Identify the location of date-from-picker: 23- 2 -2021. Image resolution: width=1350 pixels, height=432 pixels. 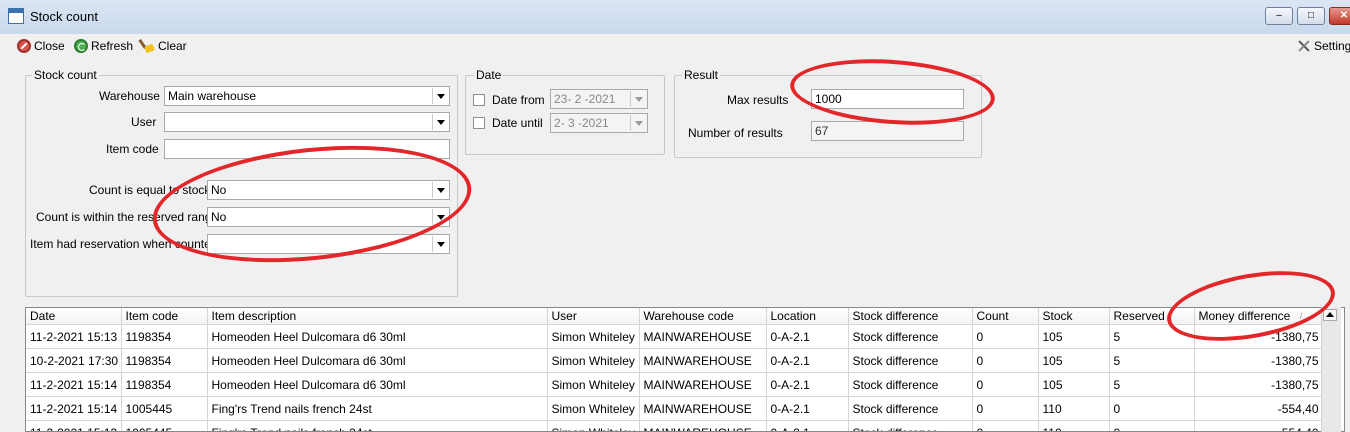
(599, 99).